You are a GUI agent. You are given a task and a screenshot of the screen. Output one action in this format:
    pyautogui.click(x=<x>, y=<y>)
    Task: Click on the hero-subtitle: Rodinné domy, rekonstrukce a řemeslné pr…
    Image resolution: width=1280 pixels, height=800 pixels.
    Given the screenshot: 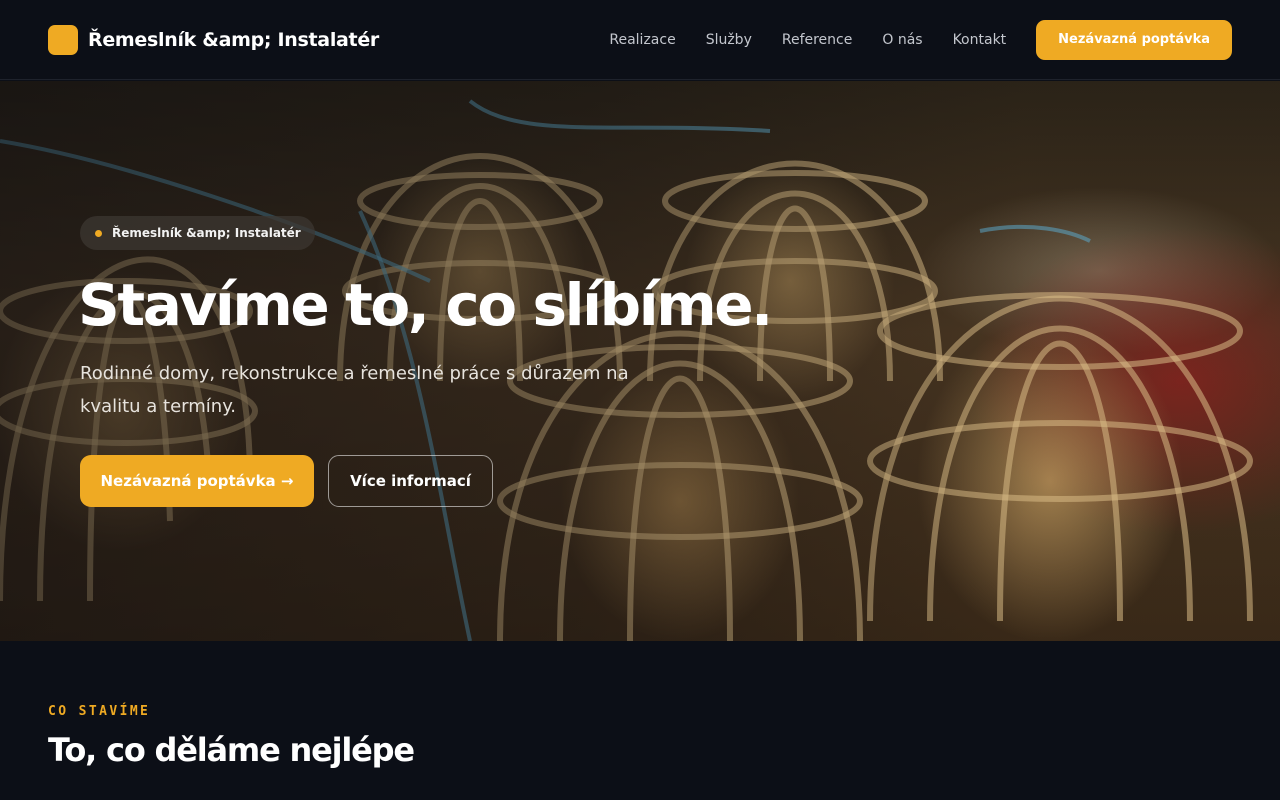 What is the action you would take?
    pyautogui.click(x=354, y=390)
    